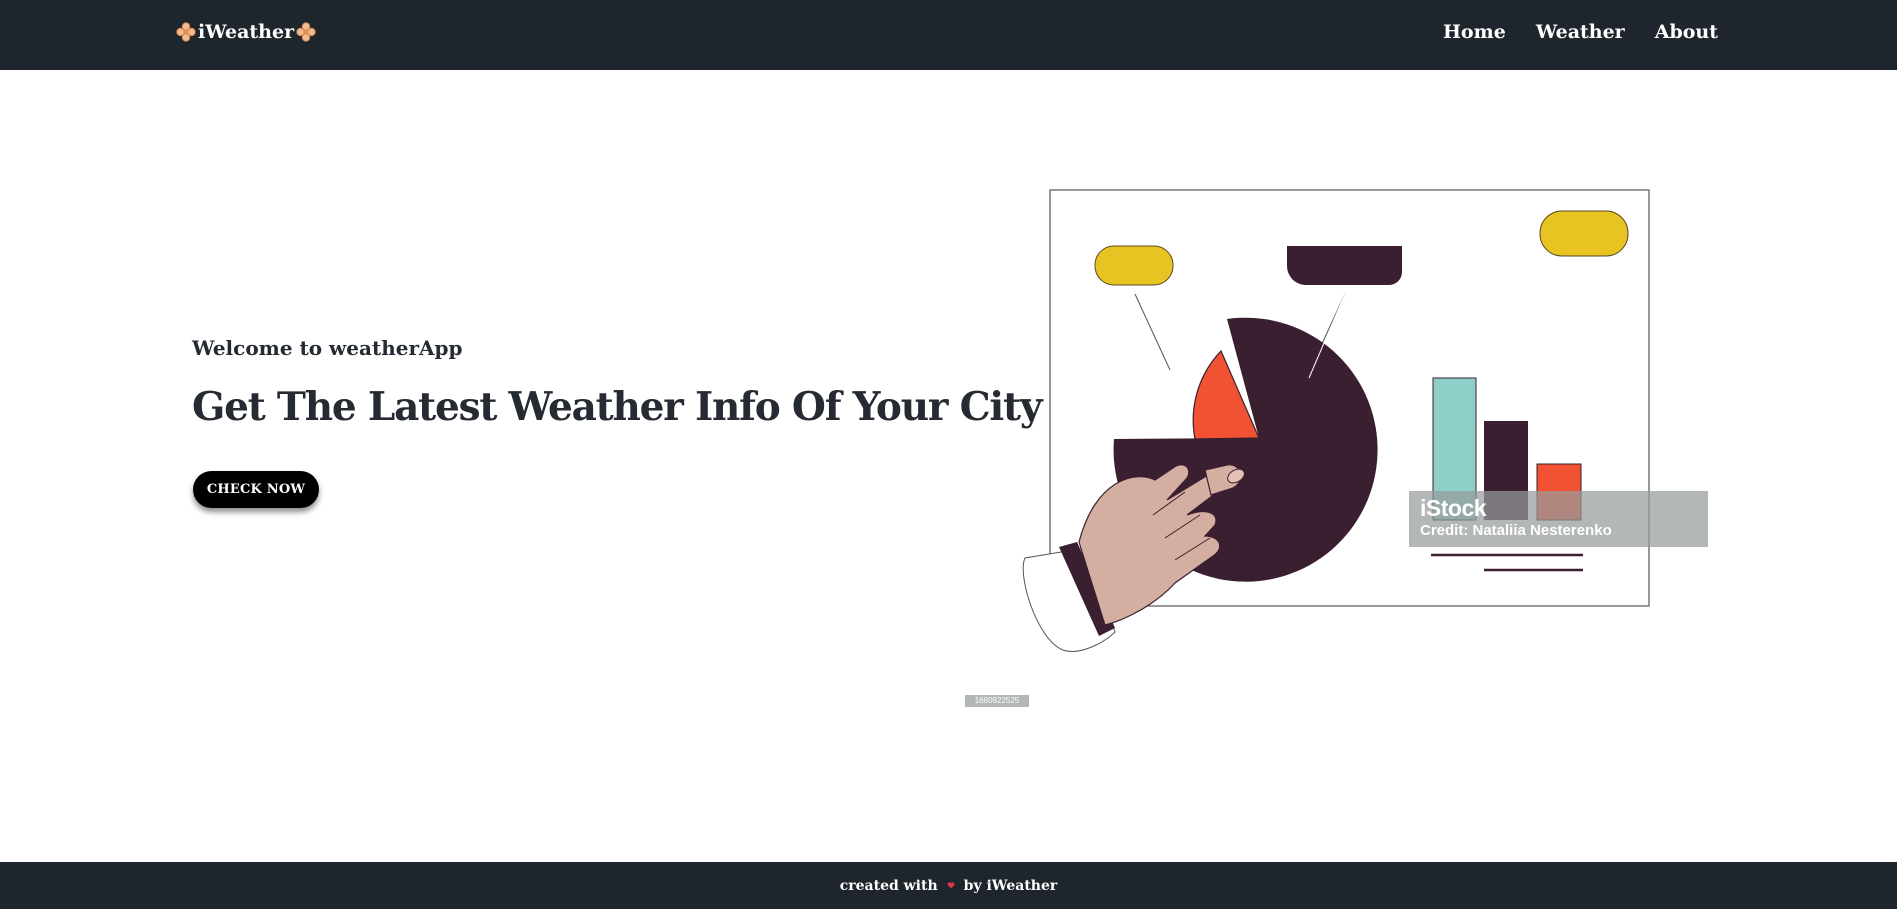 The image size is (1897, 909). What do you see at coordinates (1453, 508) in the screenshot?
I see `watermark-logo: iStock` at bounding box center [1453, 508].